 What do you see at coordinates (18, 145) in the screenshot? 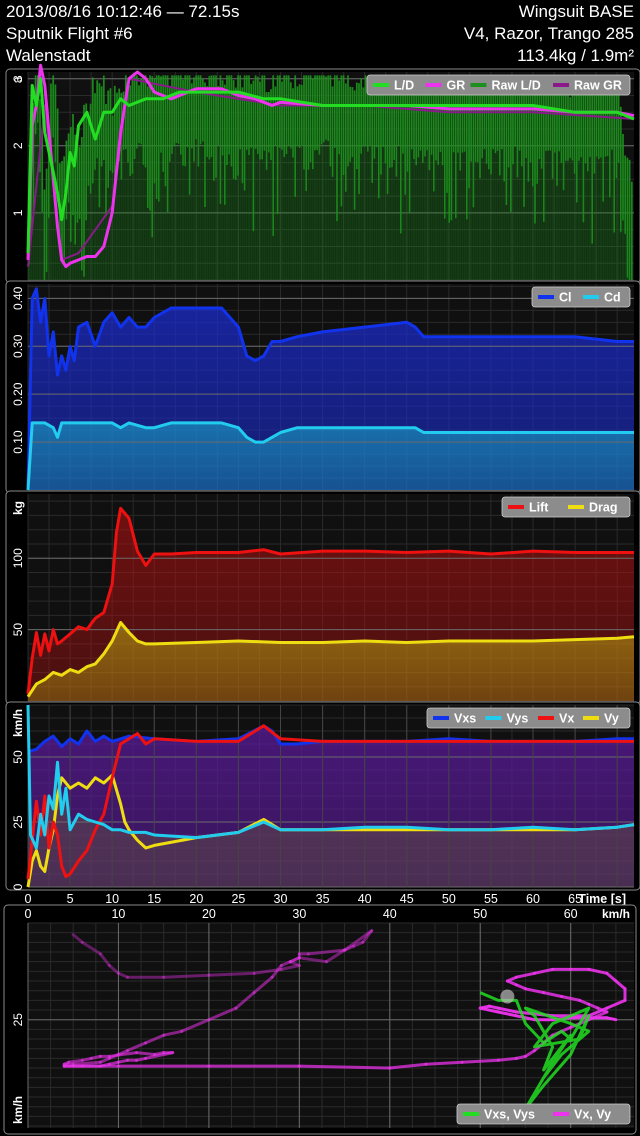
I see `y-tick-label: 2` at bounding box center [18, 145].